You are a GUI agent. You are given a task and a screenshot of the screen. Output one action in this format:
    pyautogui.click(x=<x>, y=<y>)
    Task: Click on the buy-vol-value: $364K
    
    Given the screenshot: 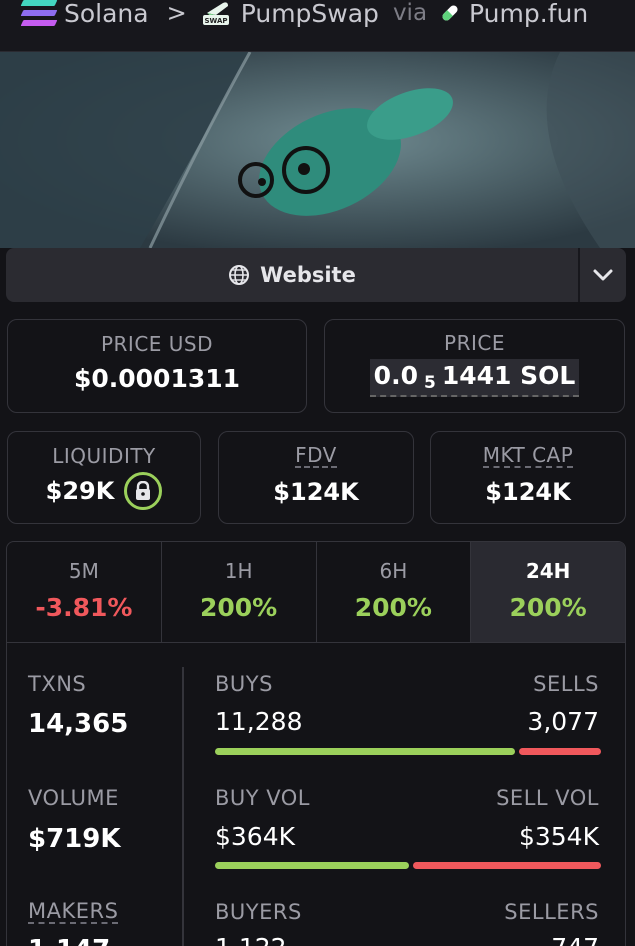 What is the action you would take?
    pyautogui.click(x=255, y=836)
    